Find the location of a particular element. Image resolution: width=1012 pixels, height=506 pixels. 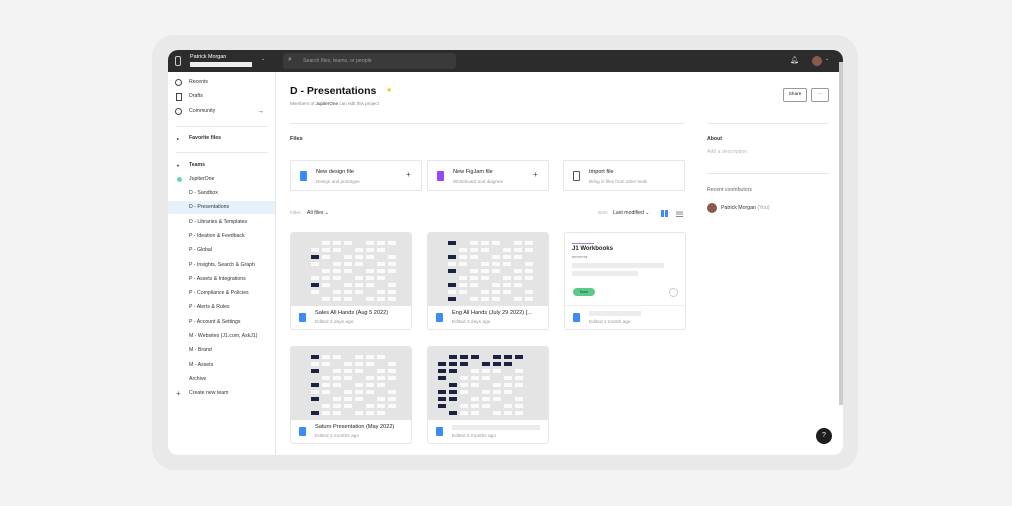

create-new-team-button: + Create new team is located at coordinates (221, 393).